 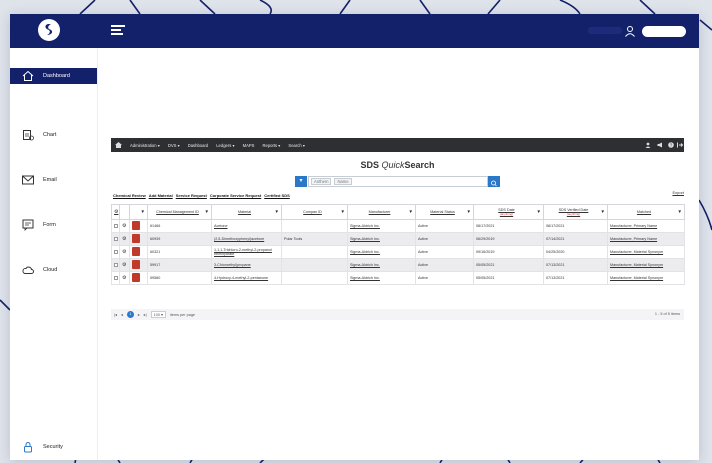 What do you see at coordinates (246, 278) in the screenshot?
I see `material-cell: 4-Hydroxy-4-methyl-2-pentanone` at bounding box center [246, 278].